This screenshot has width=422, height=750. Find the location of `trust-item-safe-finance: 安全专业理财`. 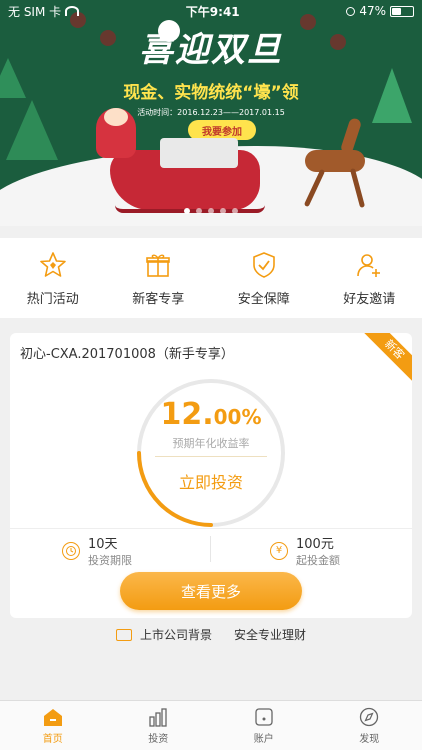

trust-item-safe-finance: 安全专业理财 is located at coordinates (270, 635).